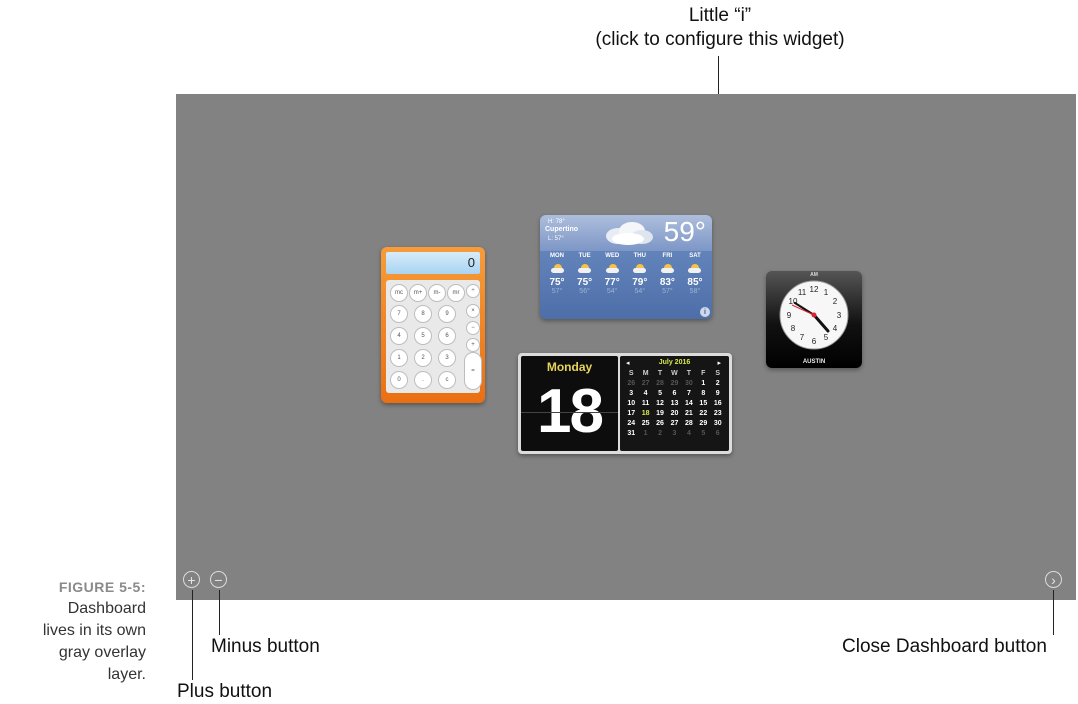 Image resolution: width=1078 pixels, height=704 pixels. What do you see at coordinates (793, 328) in the screenshot?
I see `clock-numeral: 8` at bounding box center [793, 328].